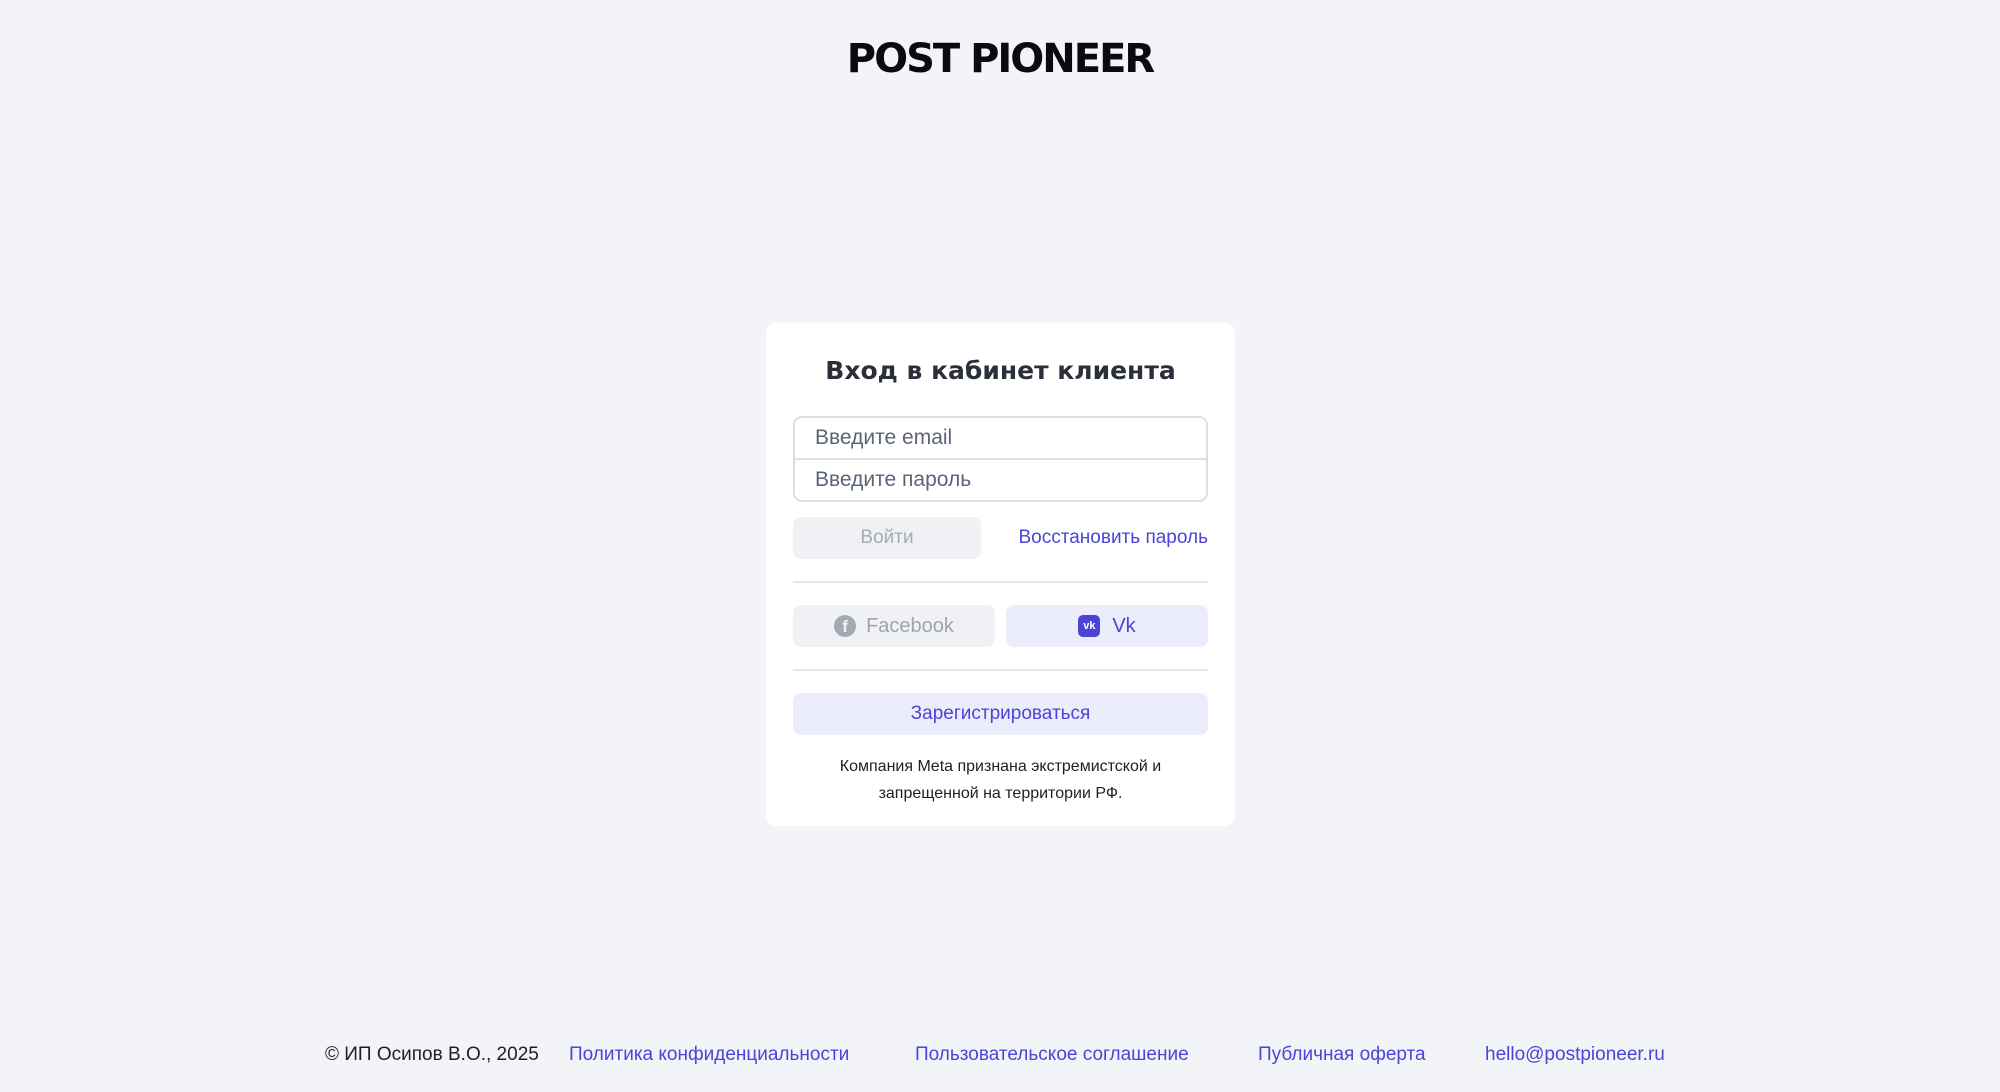 This screenshot has width=2000, height=1092. What do you see at coordinates (1000, 626) in the screenshot?
I see `social-login: f Facebook vk Vk` at bounding box center [1000, 626].